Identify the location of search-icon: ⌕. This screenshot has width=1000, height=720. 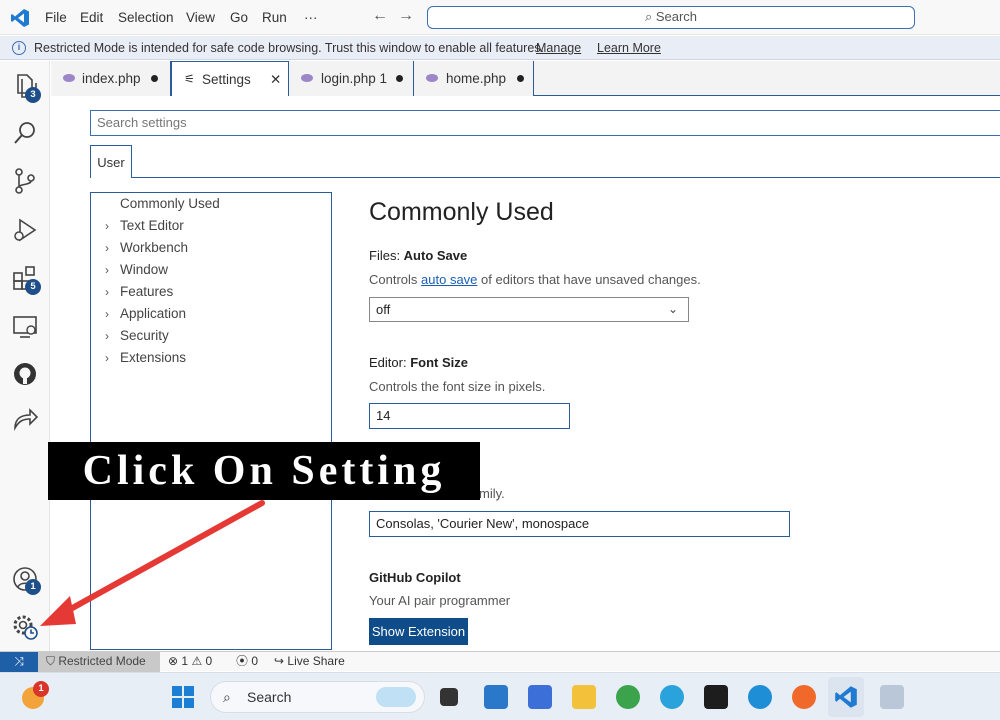
(227, 697).